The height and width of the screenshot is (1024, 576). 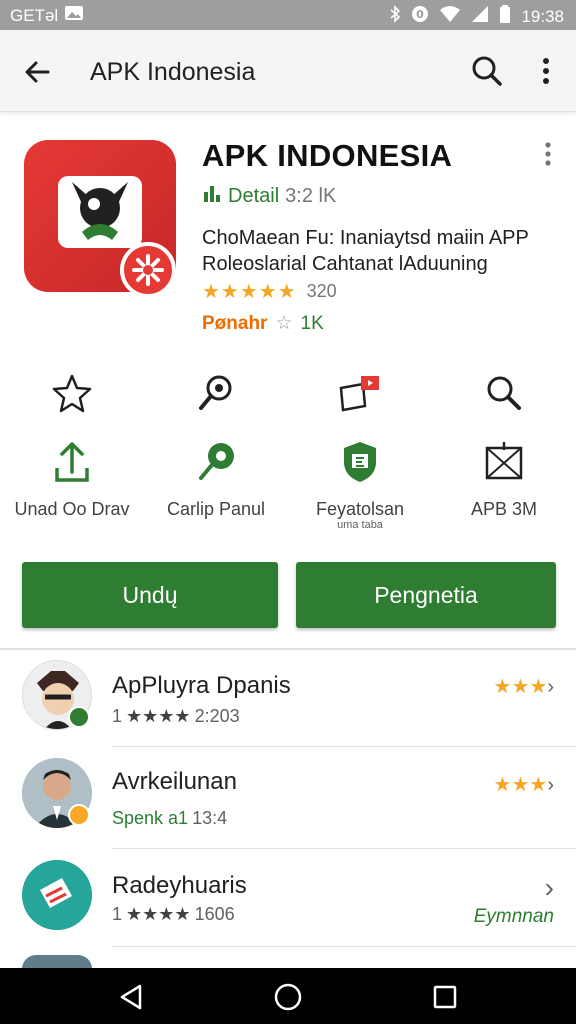 What do you see at coordinates (71, 509) in the screenshot?
I see `action-label: Unad Oo Drav` at bounding box center [71, 509].